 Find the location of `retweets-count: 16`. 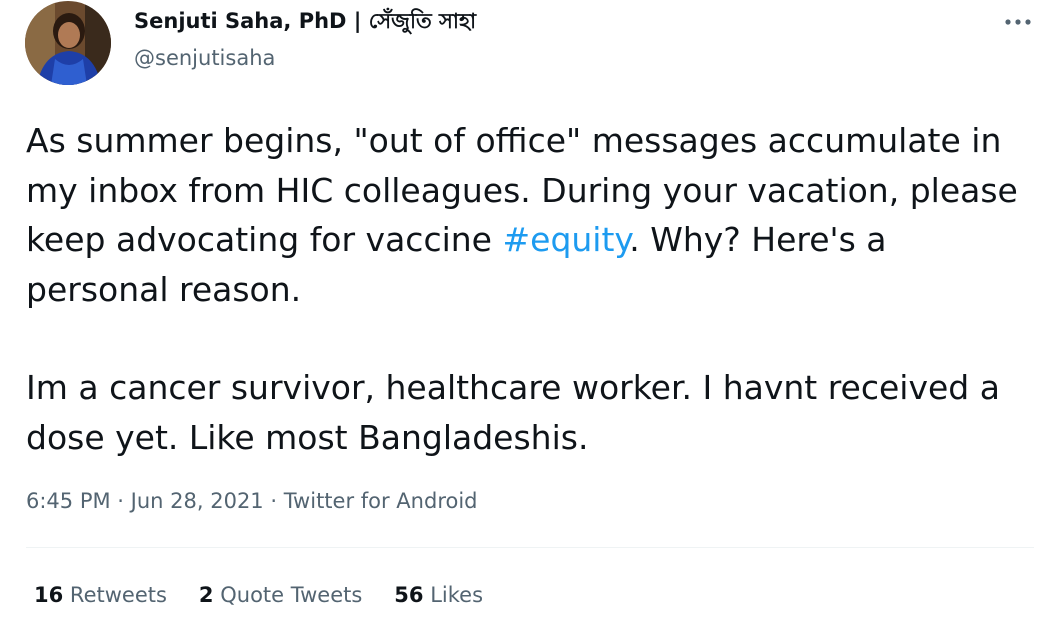

retweets-count: 16 is located at coordinates (49, 595).